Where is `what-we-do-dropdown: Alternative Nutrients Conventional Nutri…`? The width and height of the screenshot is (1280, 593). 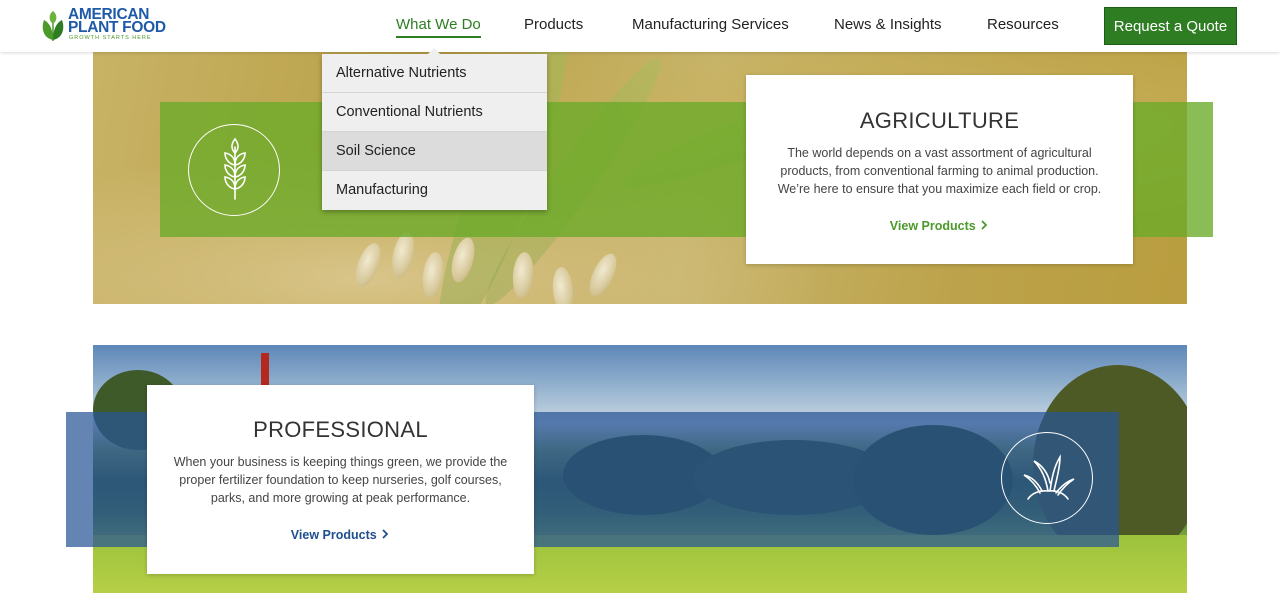 what-we-do-dropdown: Alternative Nutrients Conventional Nutri… is located at coordinates (434, 129).